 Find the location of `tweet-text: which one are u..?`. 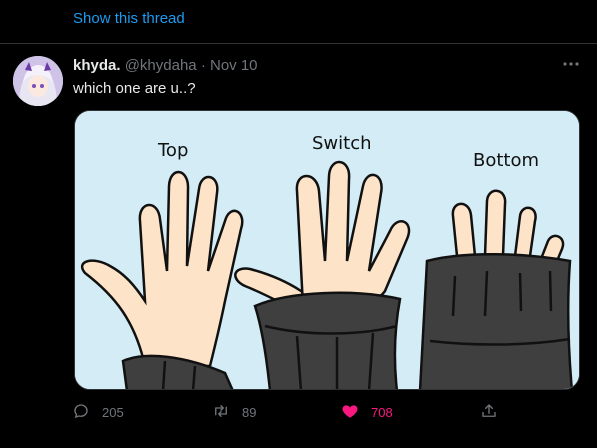

tweet-text: which one are u..? is located at coordinates (134, 88).